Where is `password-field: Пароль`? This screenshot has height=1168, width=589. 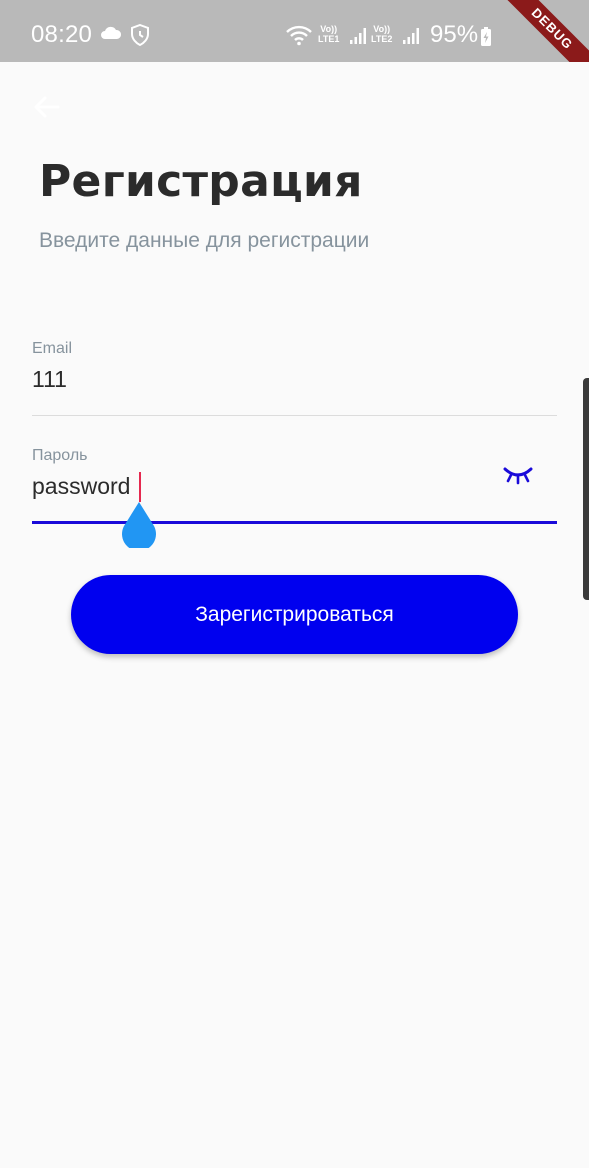 password-field: Пароль is located at coordinates (294, 485).